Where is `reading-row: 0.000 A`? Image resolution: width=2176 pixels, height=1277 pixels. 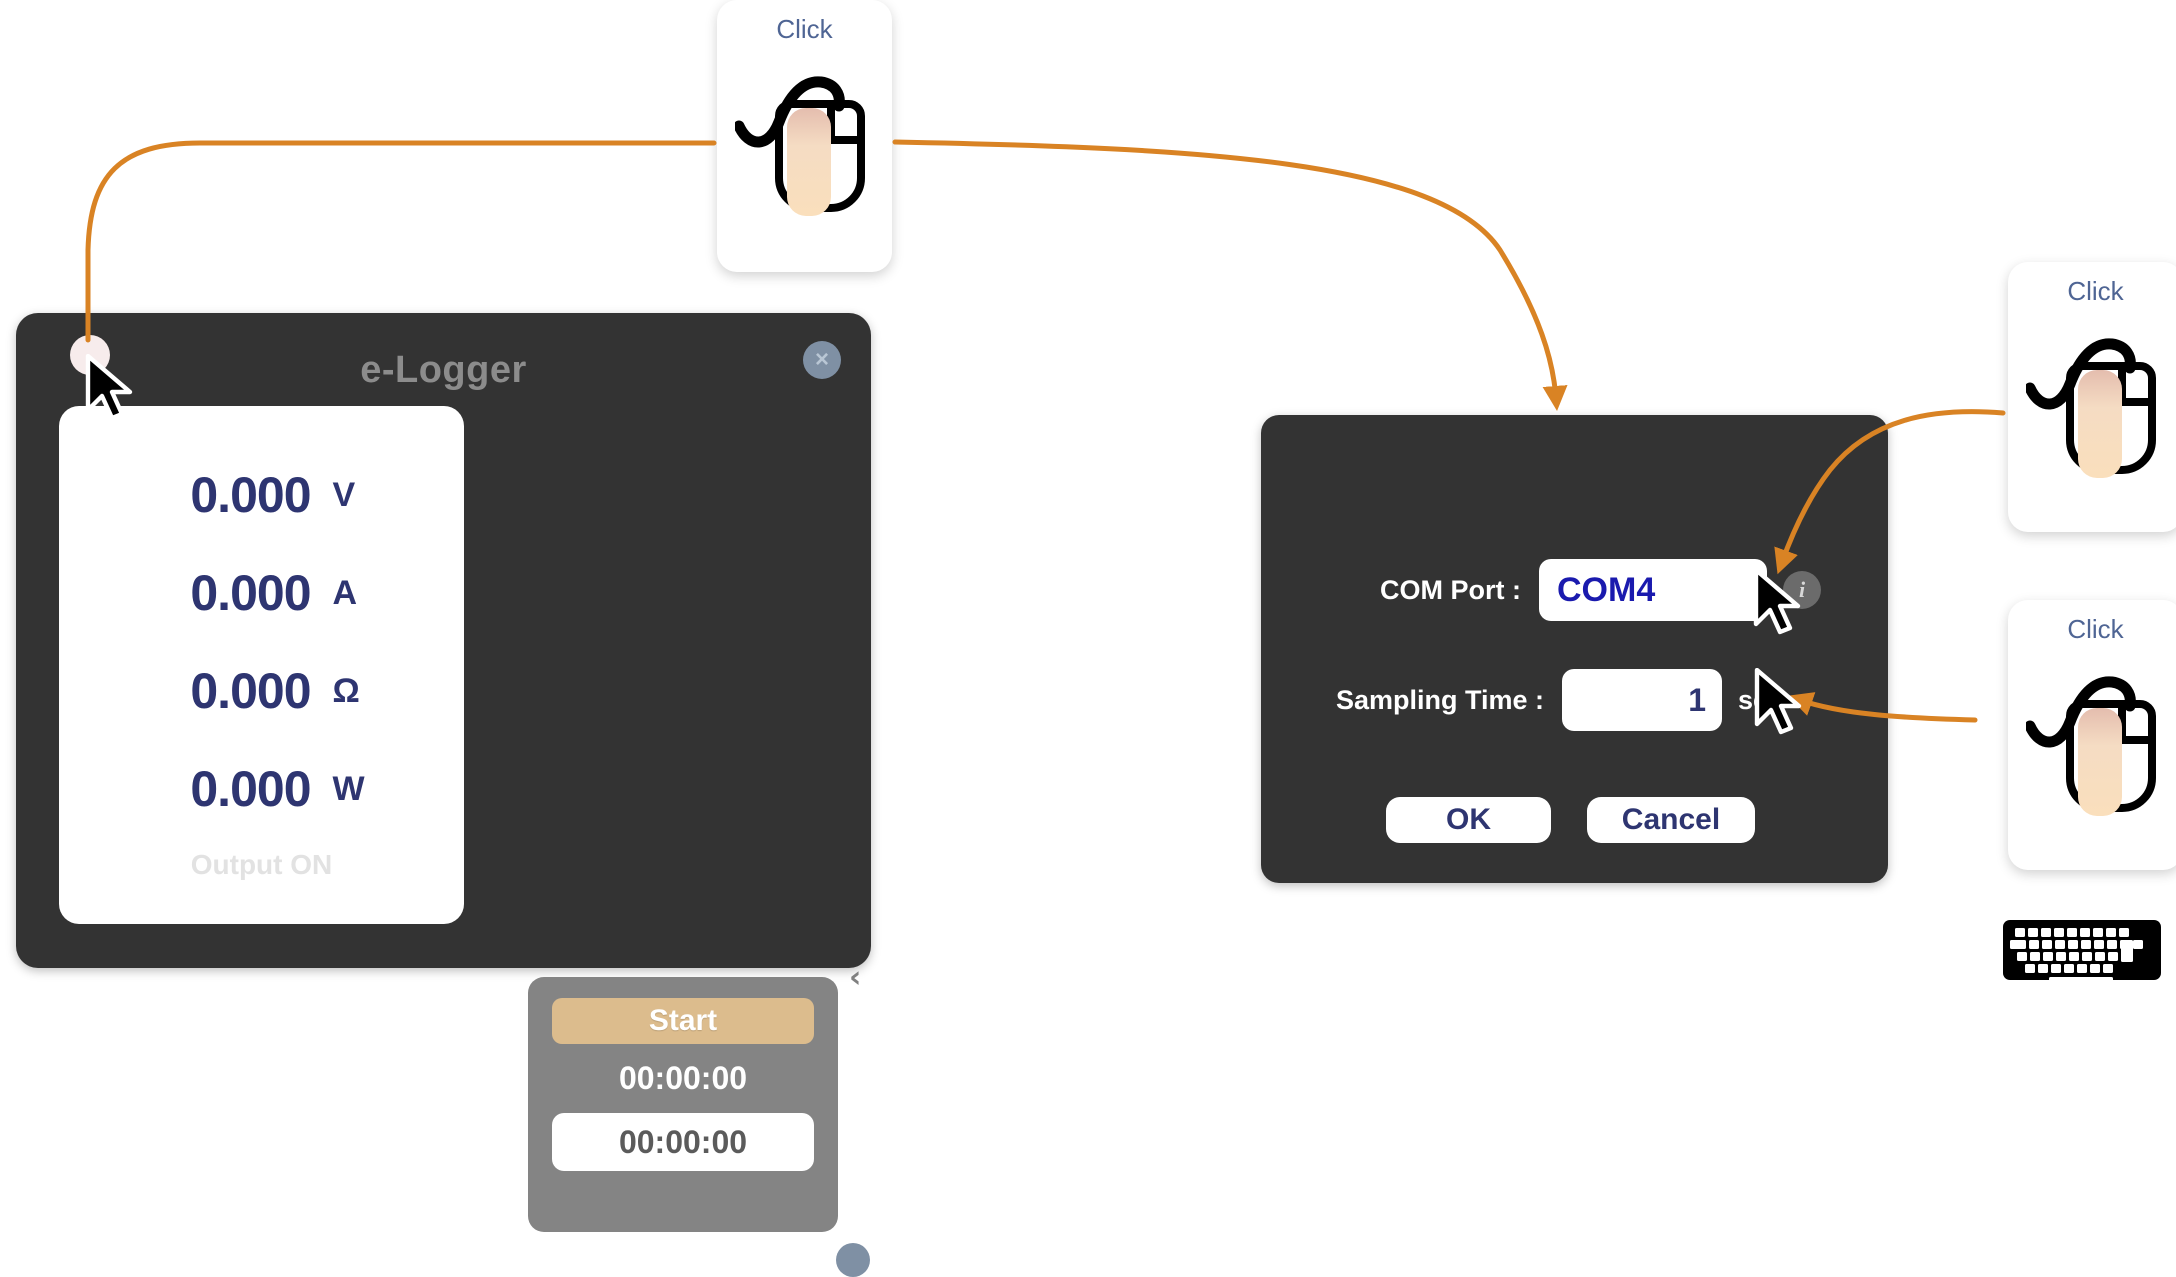
reading-row: 0.000 A is located at coordinates (261, 593).